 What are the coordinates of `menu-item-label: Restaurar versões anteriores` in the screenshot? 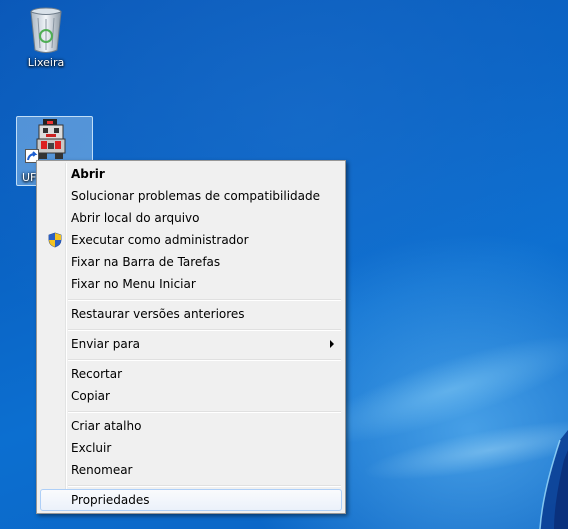 It's located at (158, 314).